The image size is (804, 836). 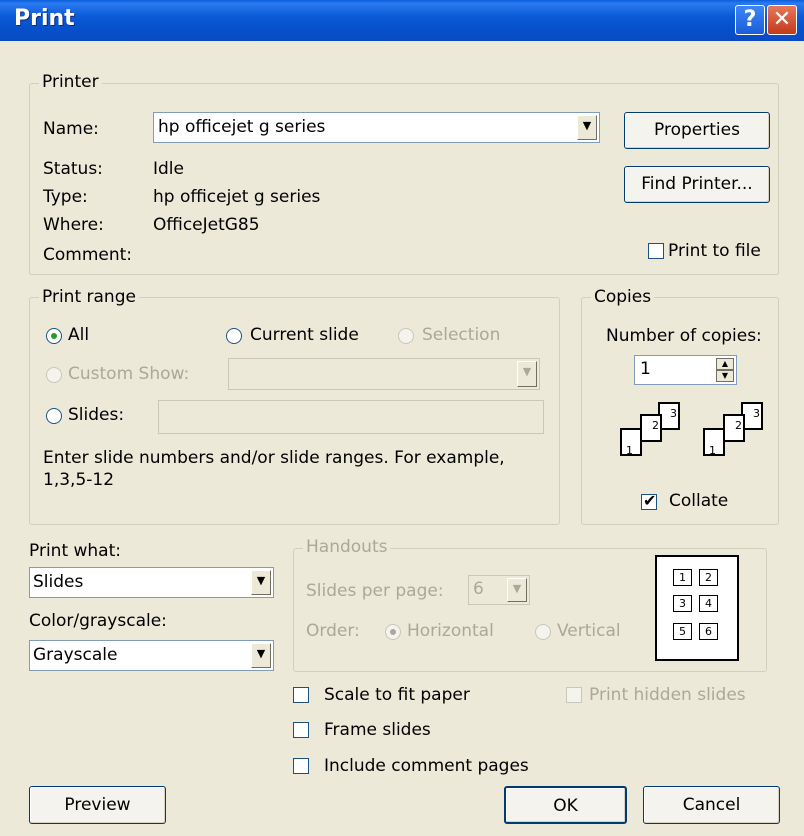 What do you see at coordinates (75, 655) in the screenshot?
I see `color-grayscale-value: Grayscale` at bounding box center [75, 655].